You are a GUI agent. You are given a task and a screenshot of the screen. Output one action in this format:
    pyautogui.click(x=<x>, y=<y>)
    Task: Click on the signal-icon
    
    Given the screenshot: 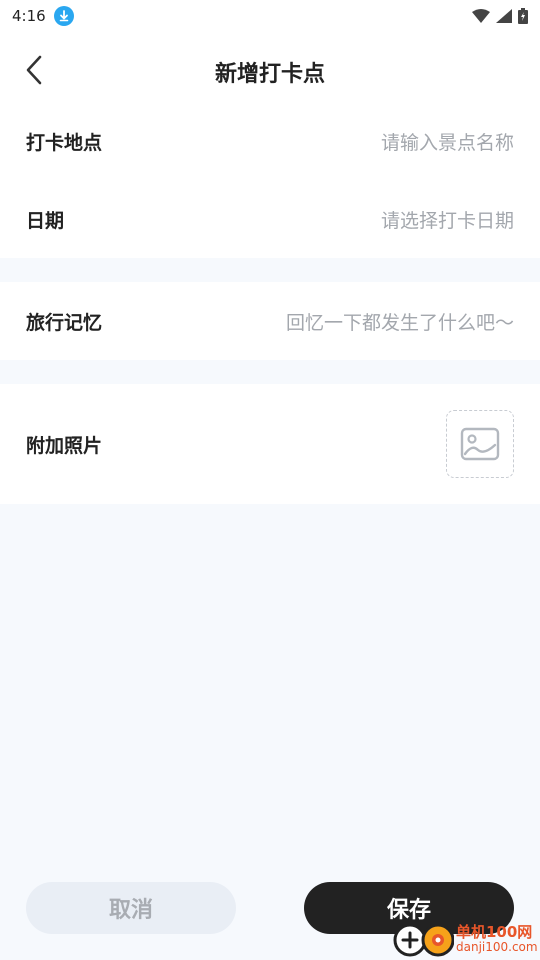 What is the action you would take?
    pyautogui.click(x=504, y=16)
    